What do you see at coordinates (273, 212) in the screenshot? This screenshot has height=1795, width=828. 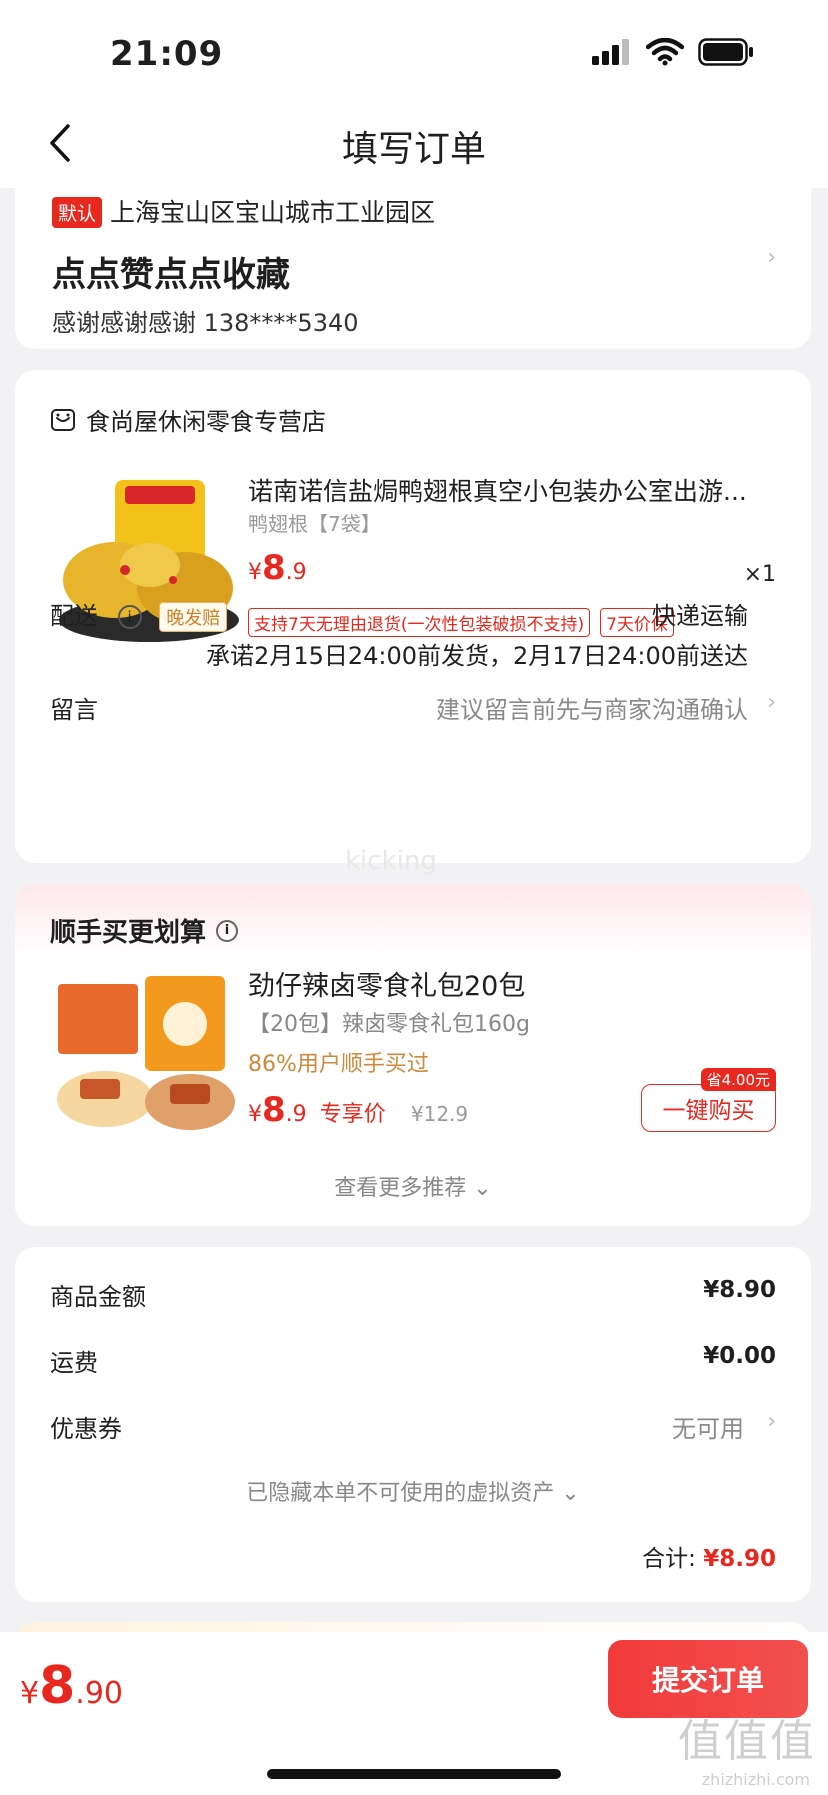 I see `address-line: 上海宝山区宝山城市工业园区` at bounding box center [273, 212].